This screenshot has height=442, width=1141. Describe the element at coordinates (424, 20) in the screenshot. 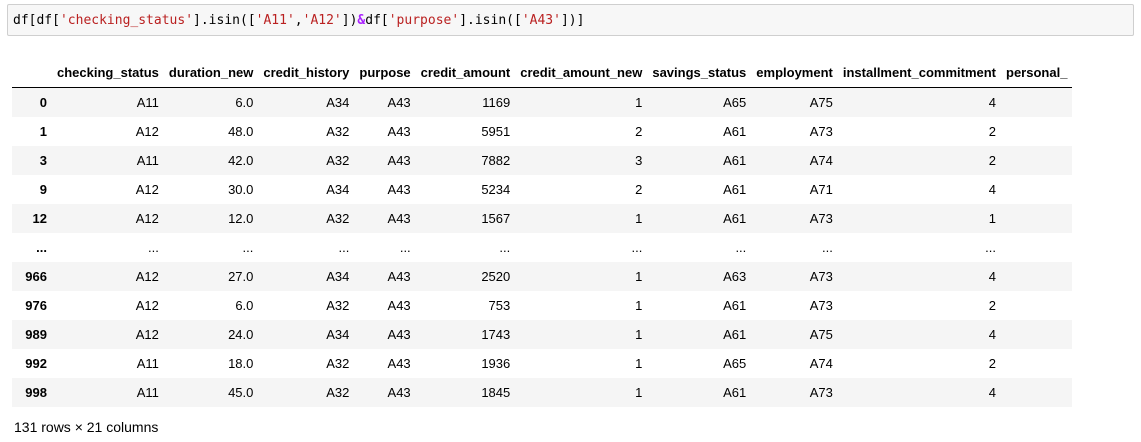

I see `code-token: 'purpose'` at that location.